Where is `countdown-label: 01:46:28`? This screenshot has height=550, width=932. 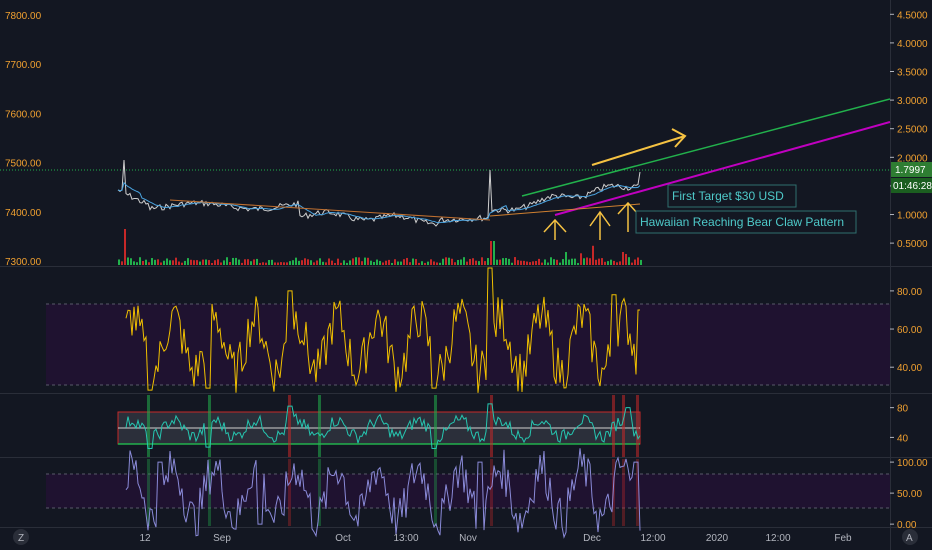
countdown-label: 01:46:28 is located at coordinates (912, 186).